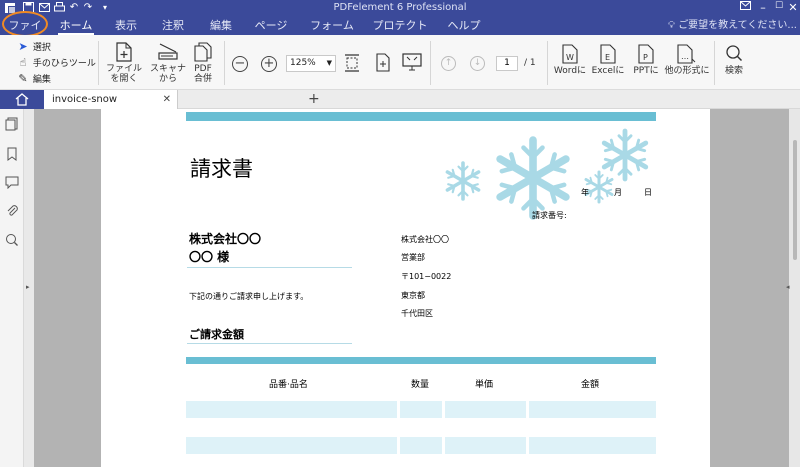 Image resolution: width=800 pixels, height=467 pixels. Describe the element at coordinates (795, 200) in the screenshot. I see `scrollbar-thumb` at that location.